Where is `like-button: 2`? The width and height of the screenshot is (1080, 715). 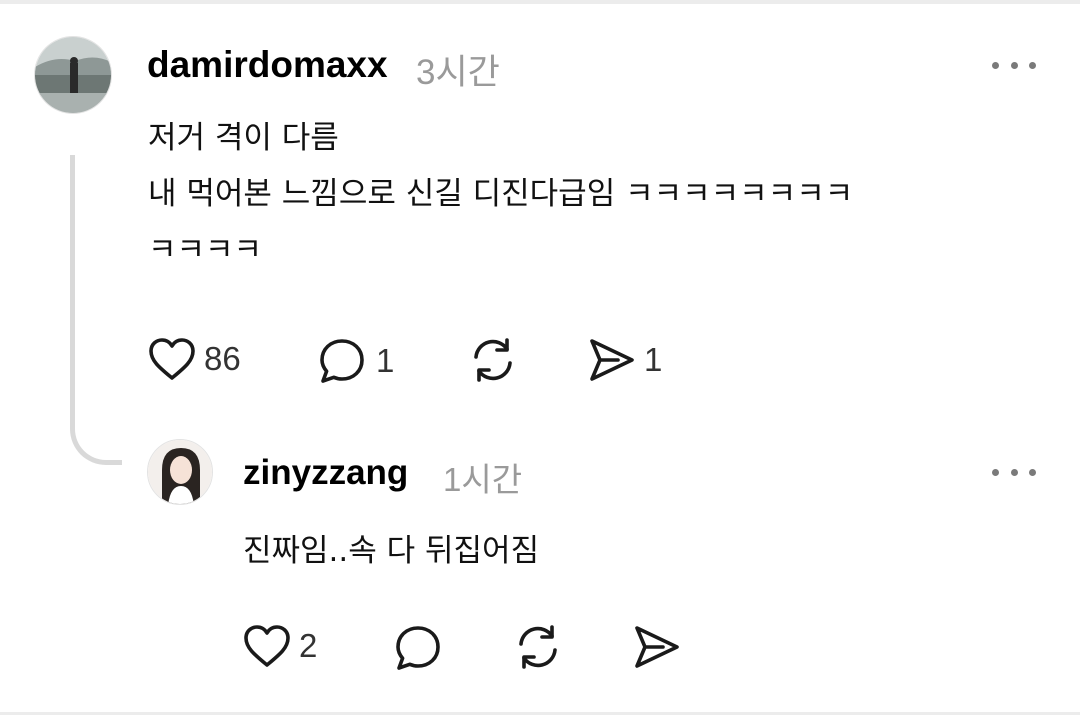
like-button: 2 is located at coordinates (280, 646).